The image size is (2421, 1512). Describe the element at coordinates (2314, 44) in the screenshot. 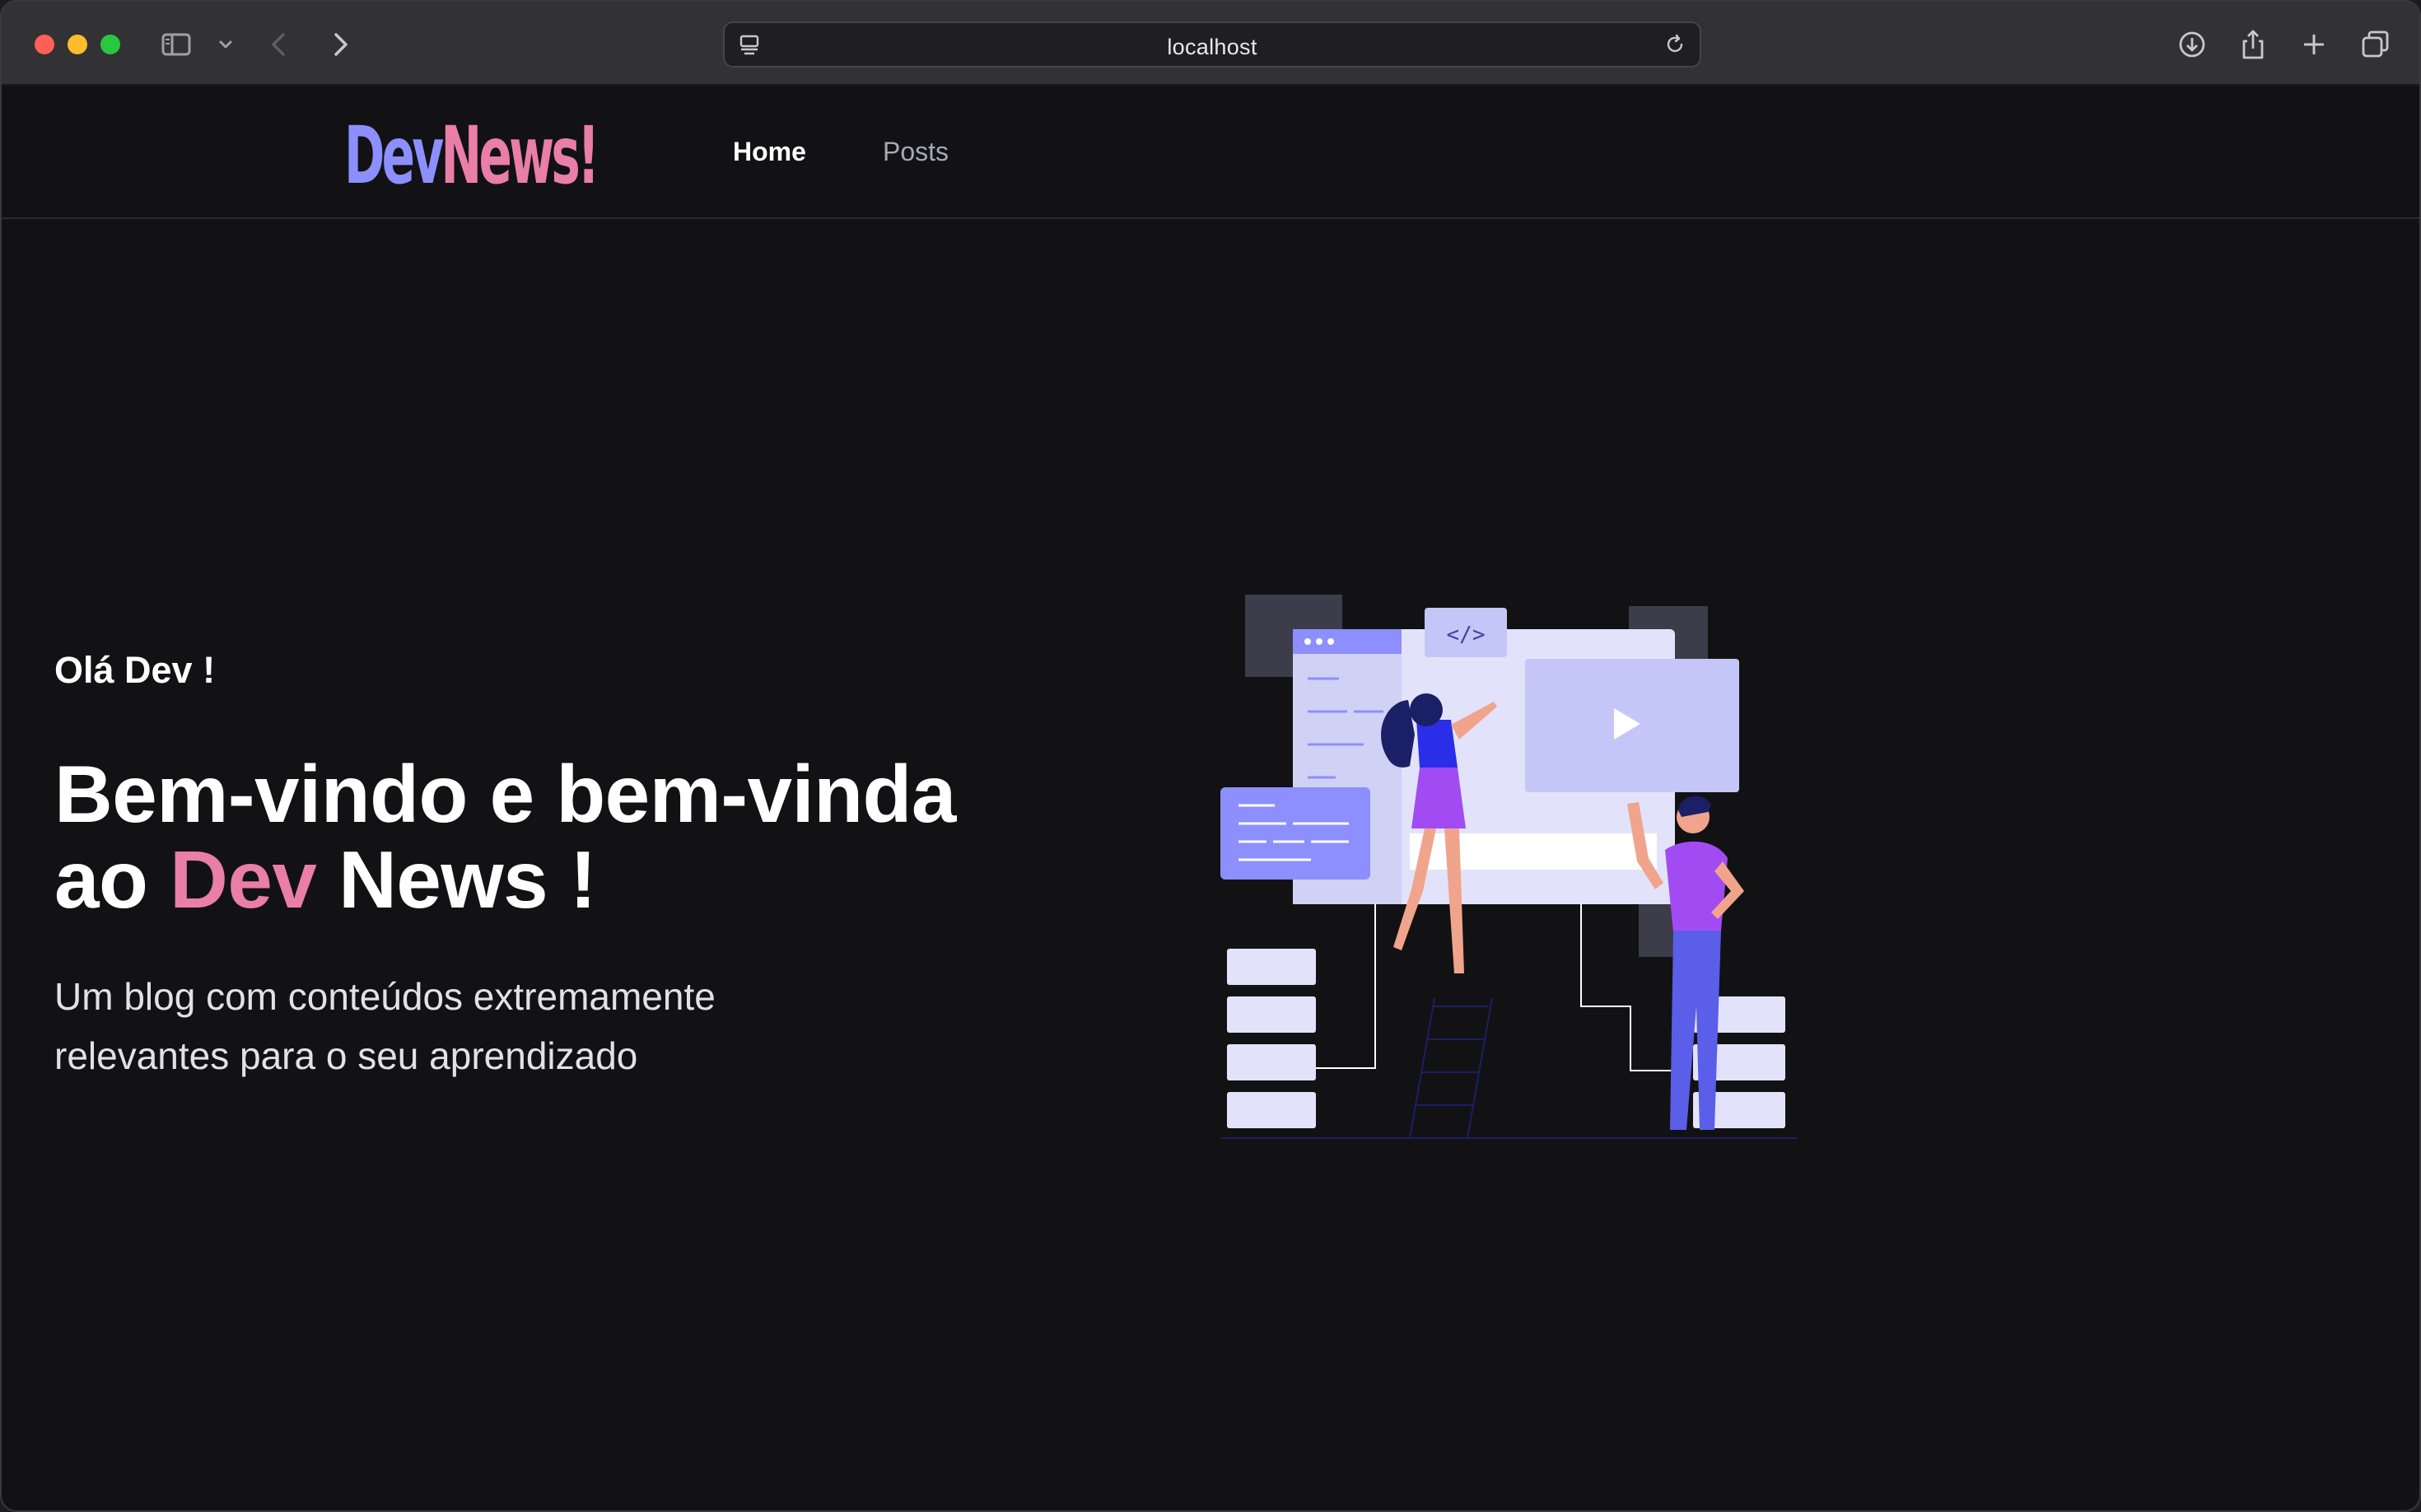

I see `new-tab-icon` at that location.